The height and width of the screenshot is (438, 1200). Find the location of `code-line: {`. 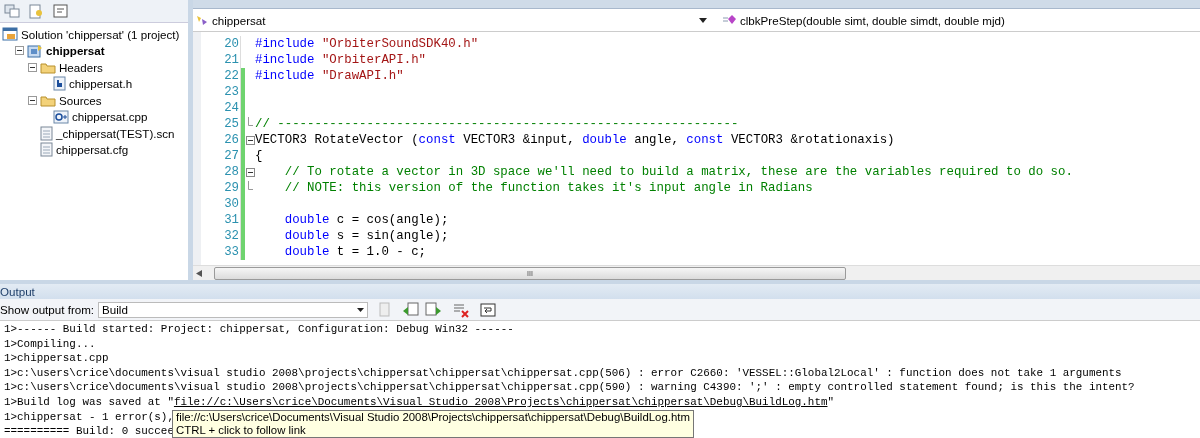

code-line: { is located at coordinates (259, 156).